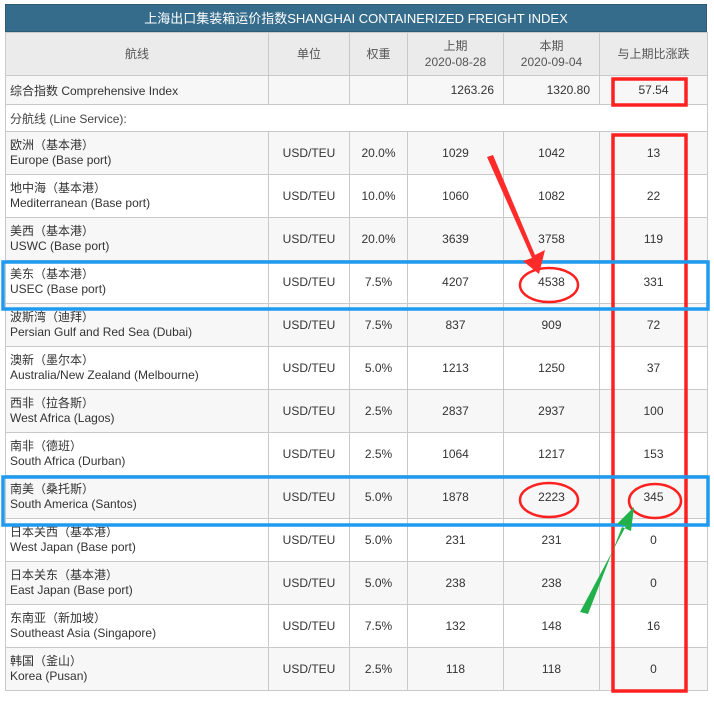 The height and width of the screenshot is (701, 714). I want to click on route-prev: 4207, so click(455, 282).